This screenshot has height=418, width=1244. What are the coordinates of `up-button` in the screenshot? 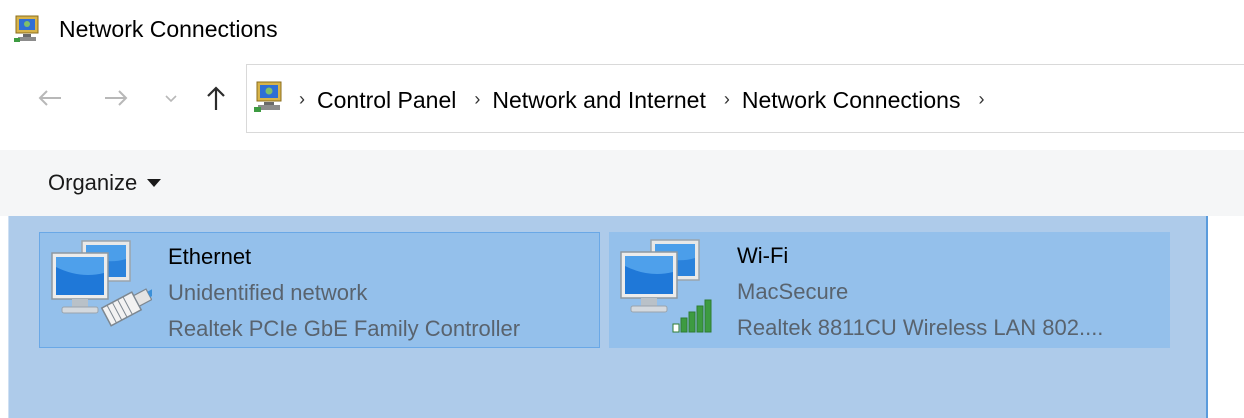 It's located at (216, 98).